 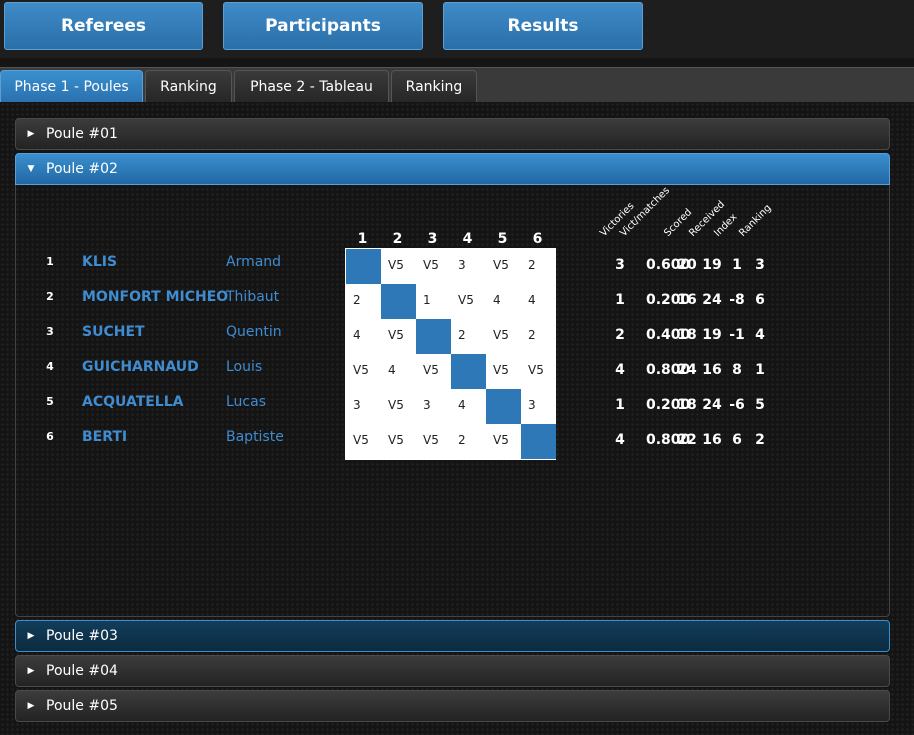 What do you see at coordinates (362, 239) in the screenshot?
I see `matrix-col-number: 1` at bounding box center [362, 239].